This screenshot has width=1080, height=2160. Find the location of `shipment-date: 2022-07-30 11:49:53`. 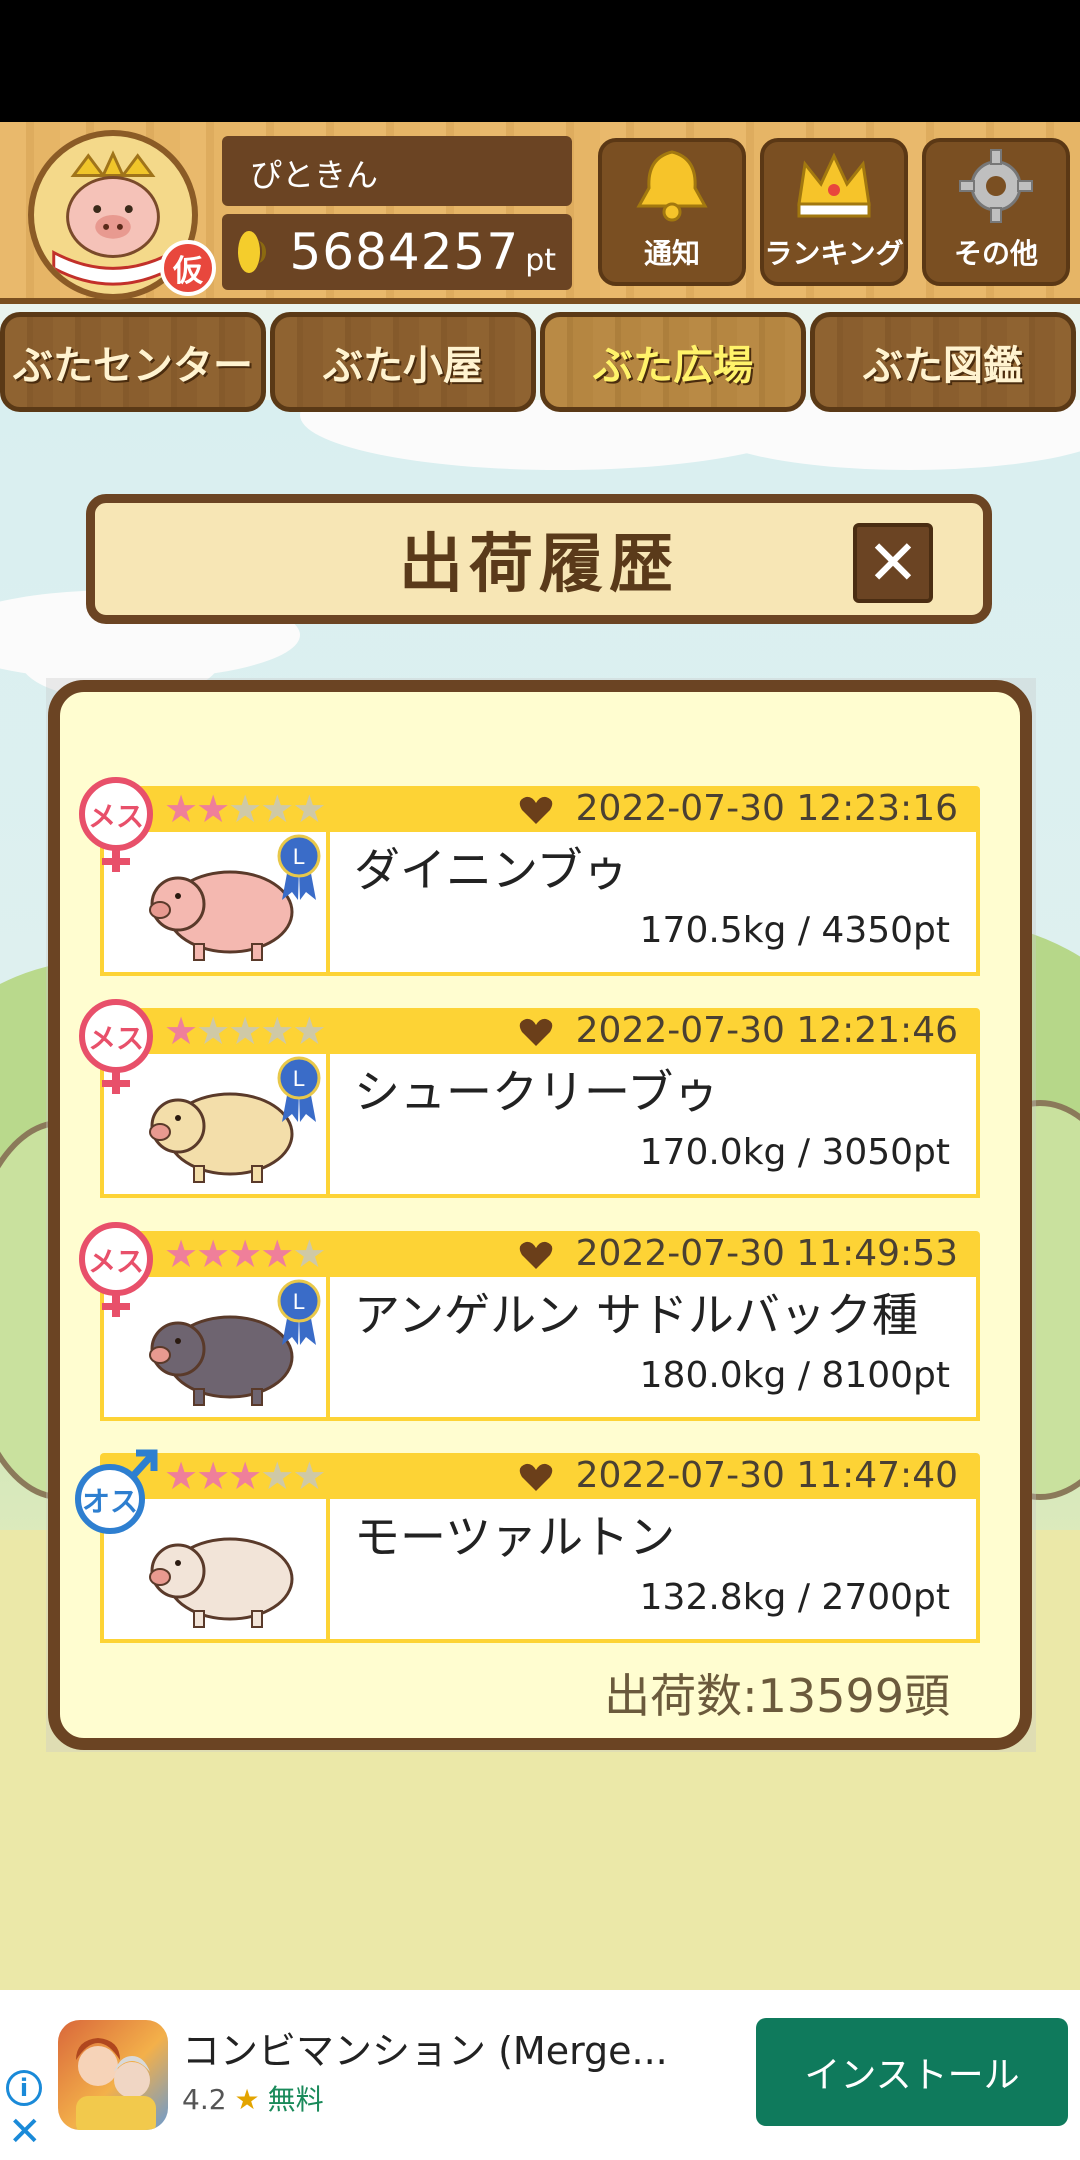

shipment-date: 2022-07-30 11:49:53 is located at coordinates (766, 1253).